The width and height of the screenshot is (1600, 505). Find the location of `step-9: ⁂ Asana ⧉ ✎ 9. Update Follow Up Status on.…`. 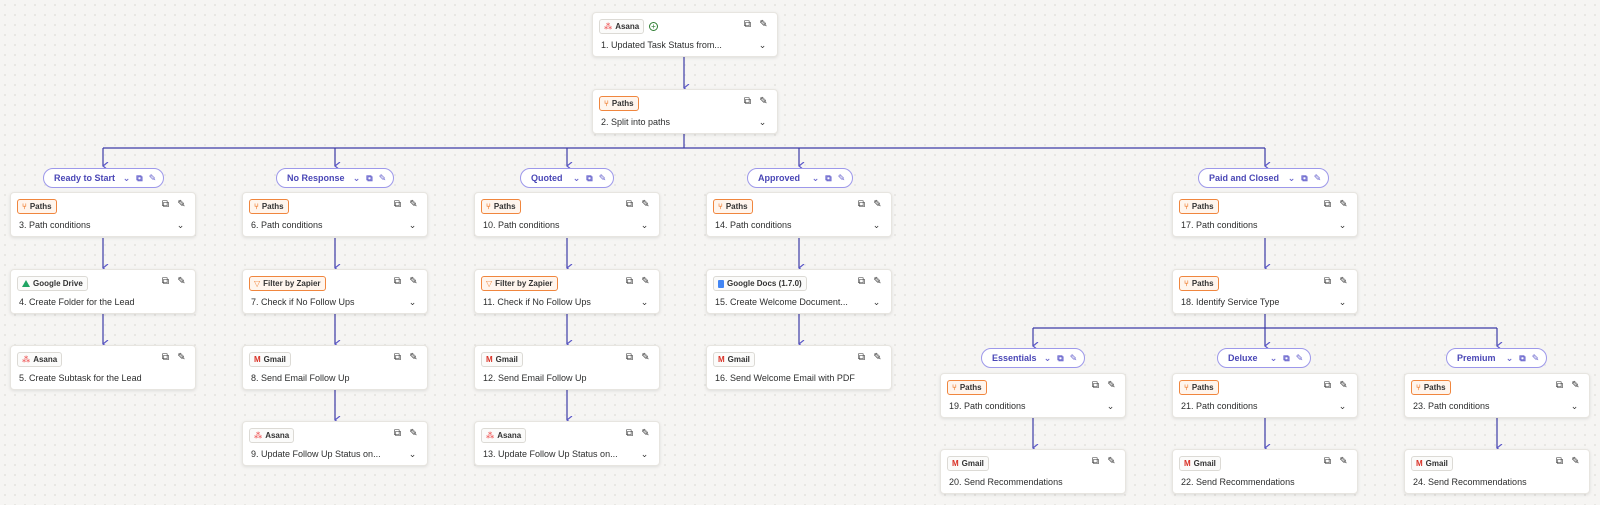

step-9: ⁂ Asana ⧉ ✎ 9. Update Follow Up Status on.… is located at coordinates (335, 443).